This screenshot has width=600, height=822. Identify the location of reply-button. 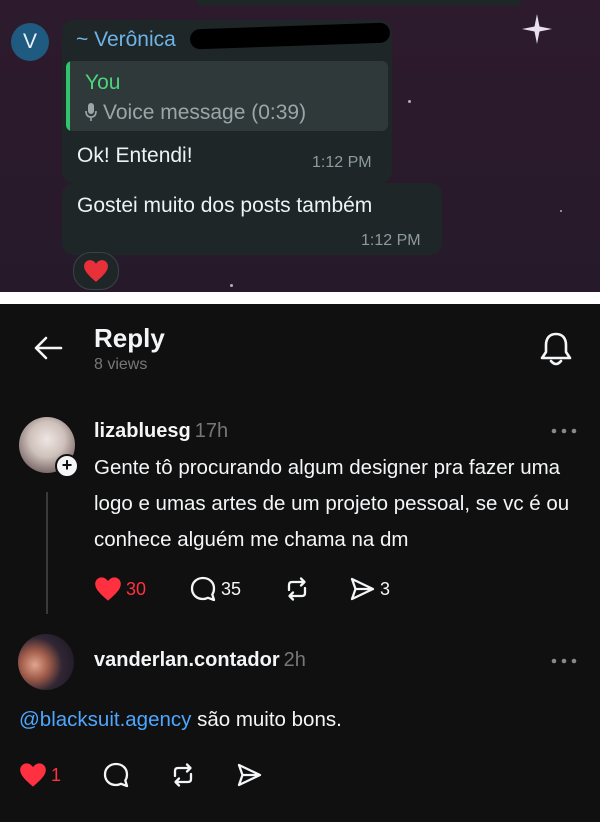
(116, 775).